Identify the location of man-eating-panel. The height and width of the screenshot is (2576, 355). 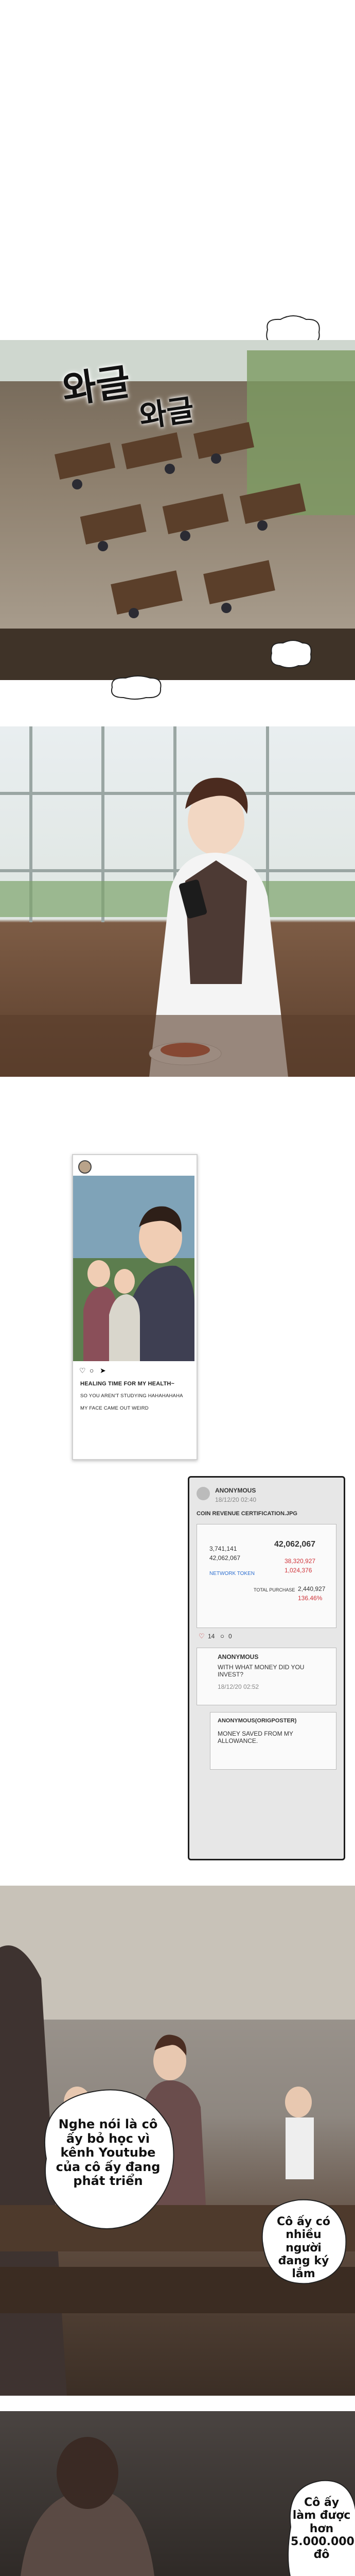
(177, 901).